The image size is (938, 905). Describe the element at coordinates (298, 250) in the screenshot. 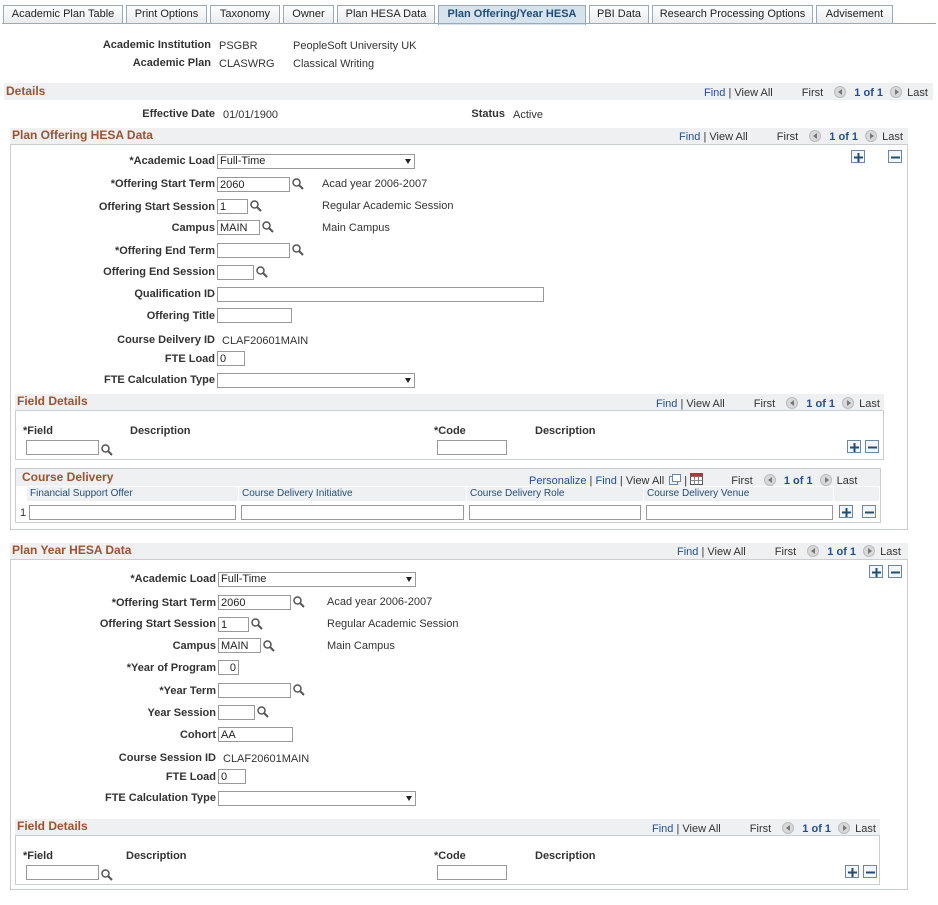

I see `off-end-term-search-icon` at that location.